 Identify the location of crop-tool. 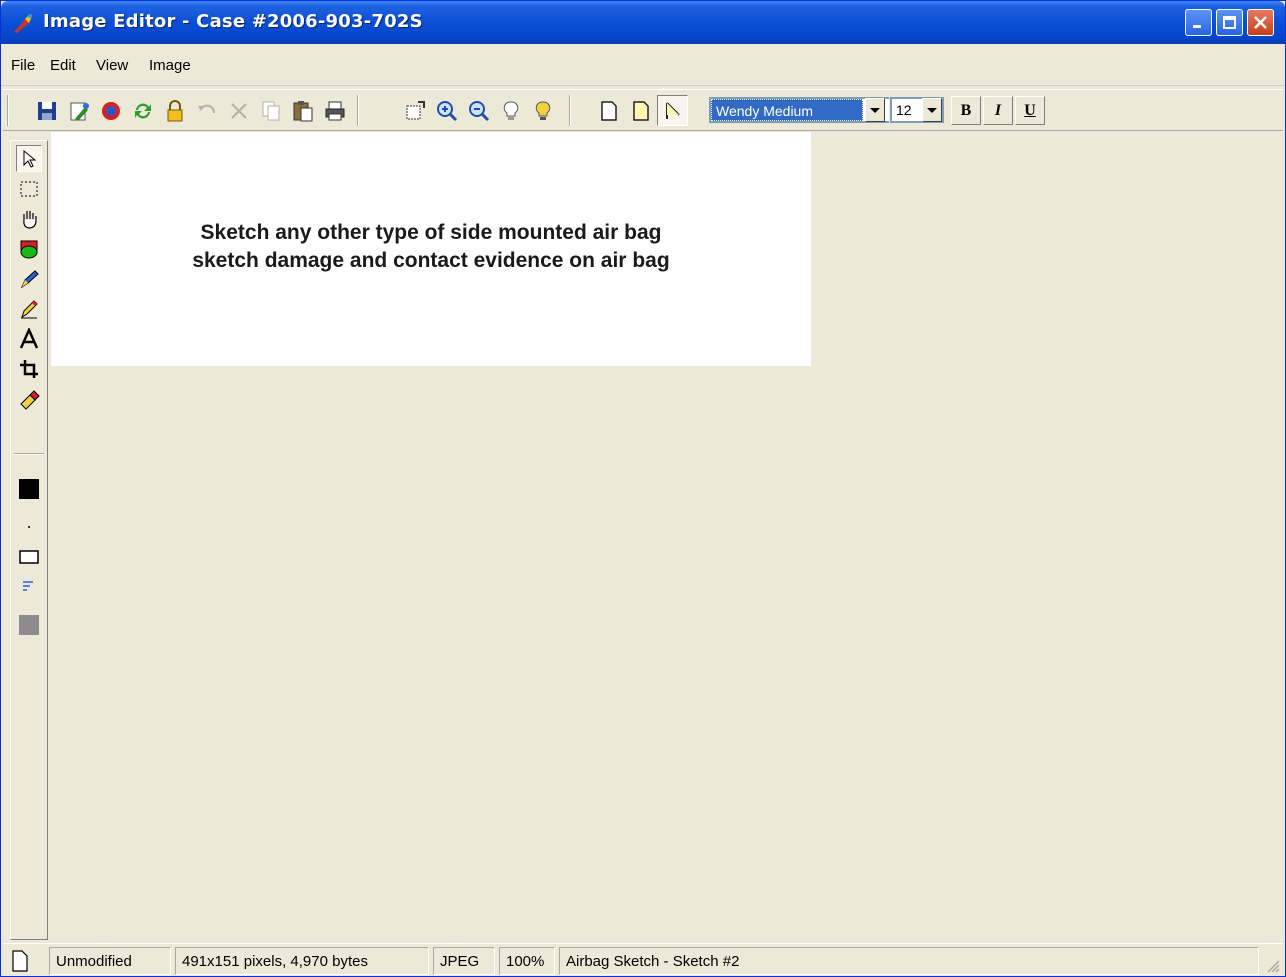
(29, 368).